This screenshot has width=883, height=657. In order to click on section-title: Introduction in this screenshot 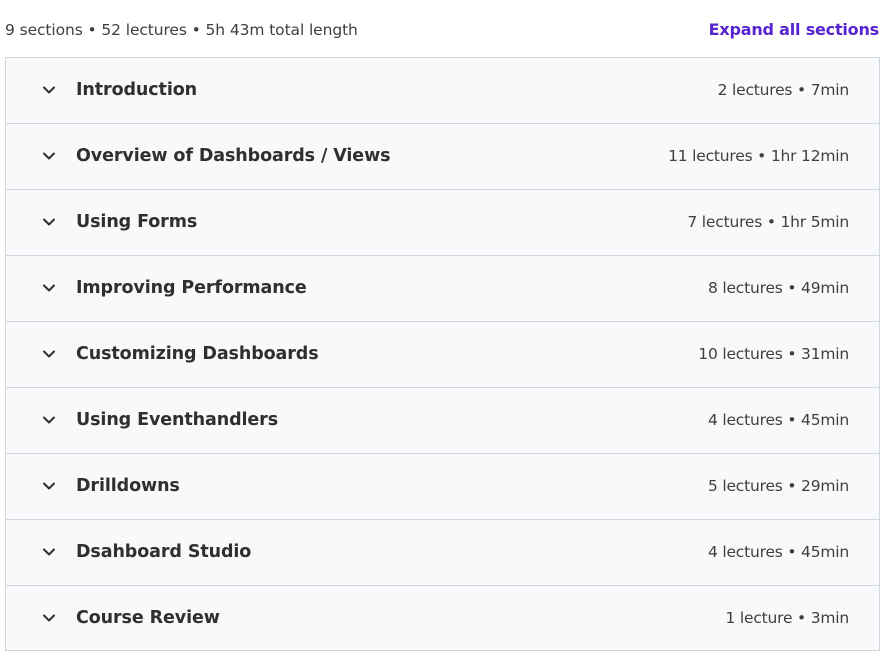, I will do `click(136, 90)`.